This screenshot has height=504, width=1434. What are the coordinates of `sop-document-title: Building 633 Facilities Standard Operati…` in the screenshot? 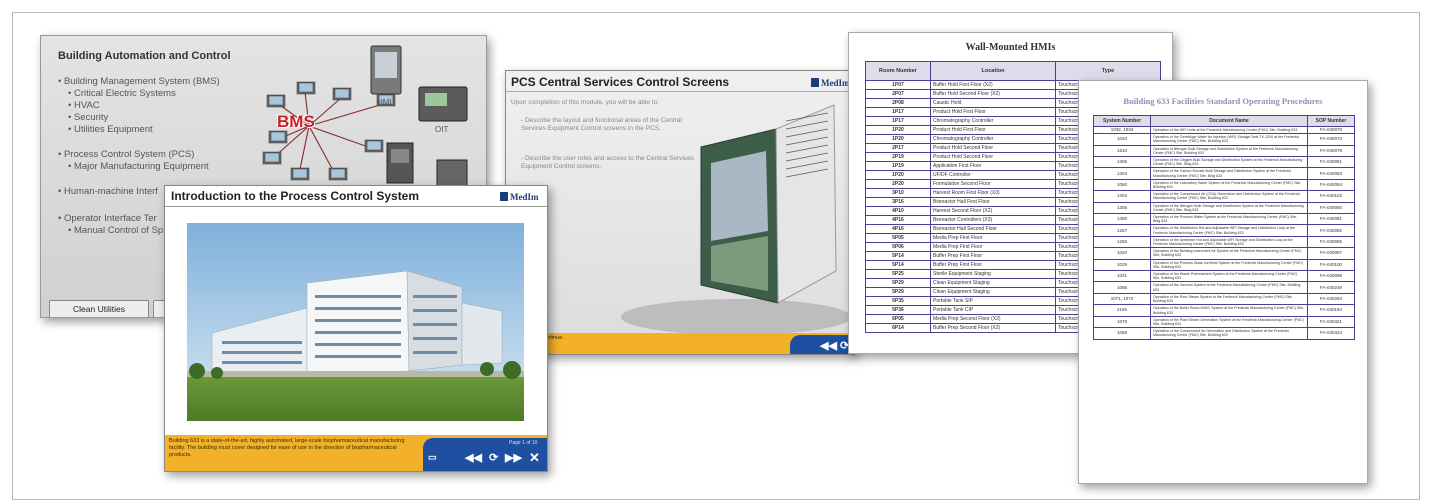 It's located at (1223, 101).